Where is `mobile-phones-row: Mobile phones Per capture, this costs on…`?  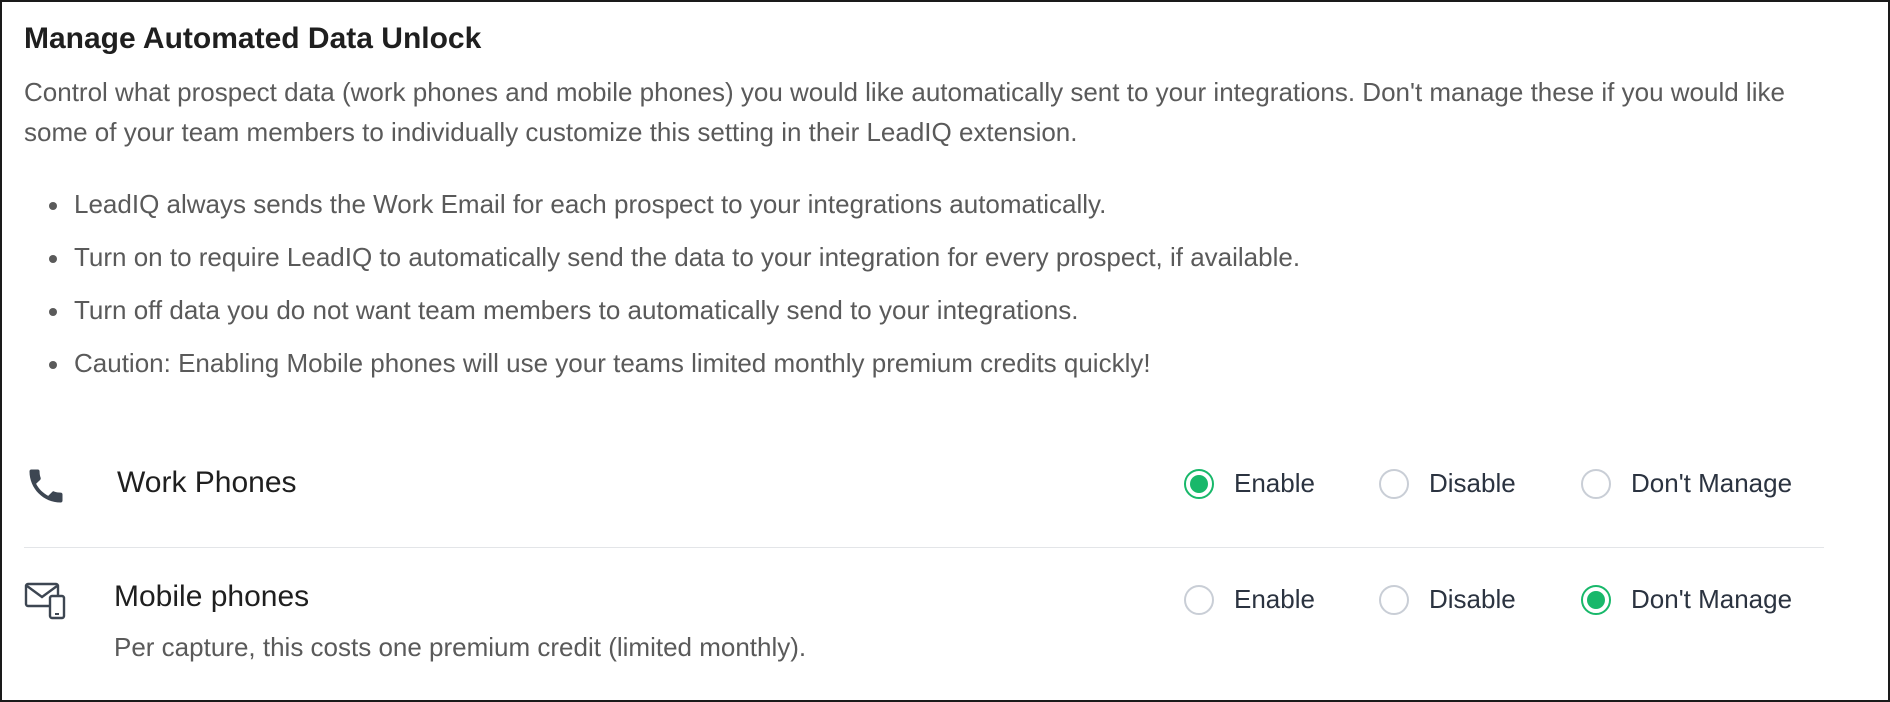 mobile-phones-row: Mobile phones Per capture, this costs on… is located at coordinates (924, 626).